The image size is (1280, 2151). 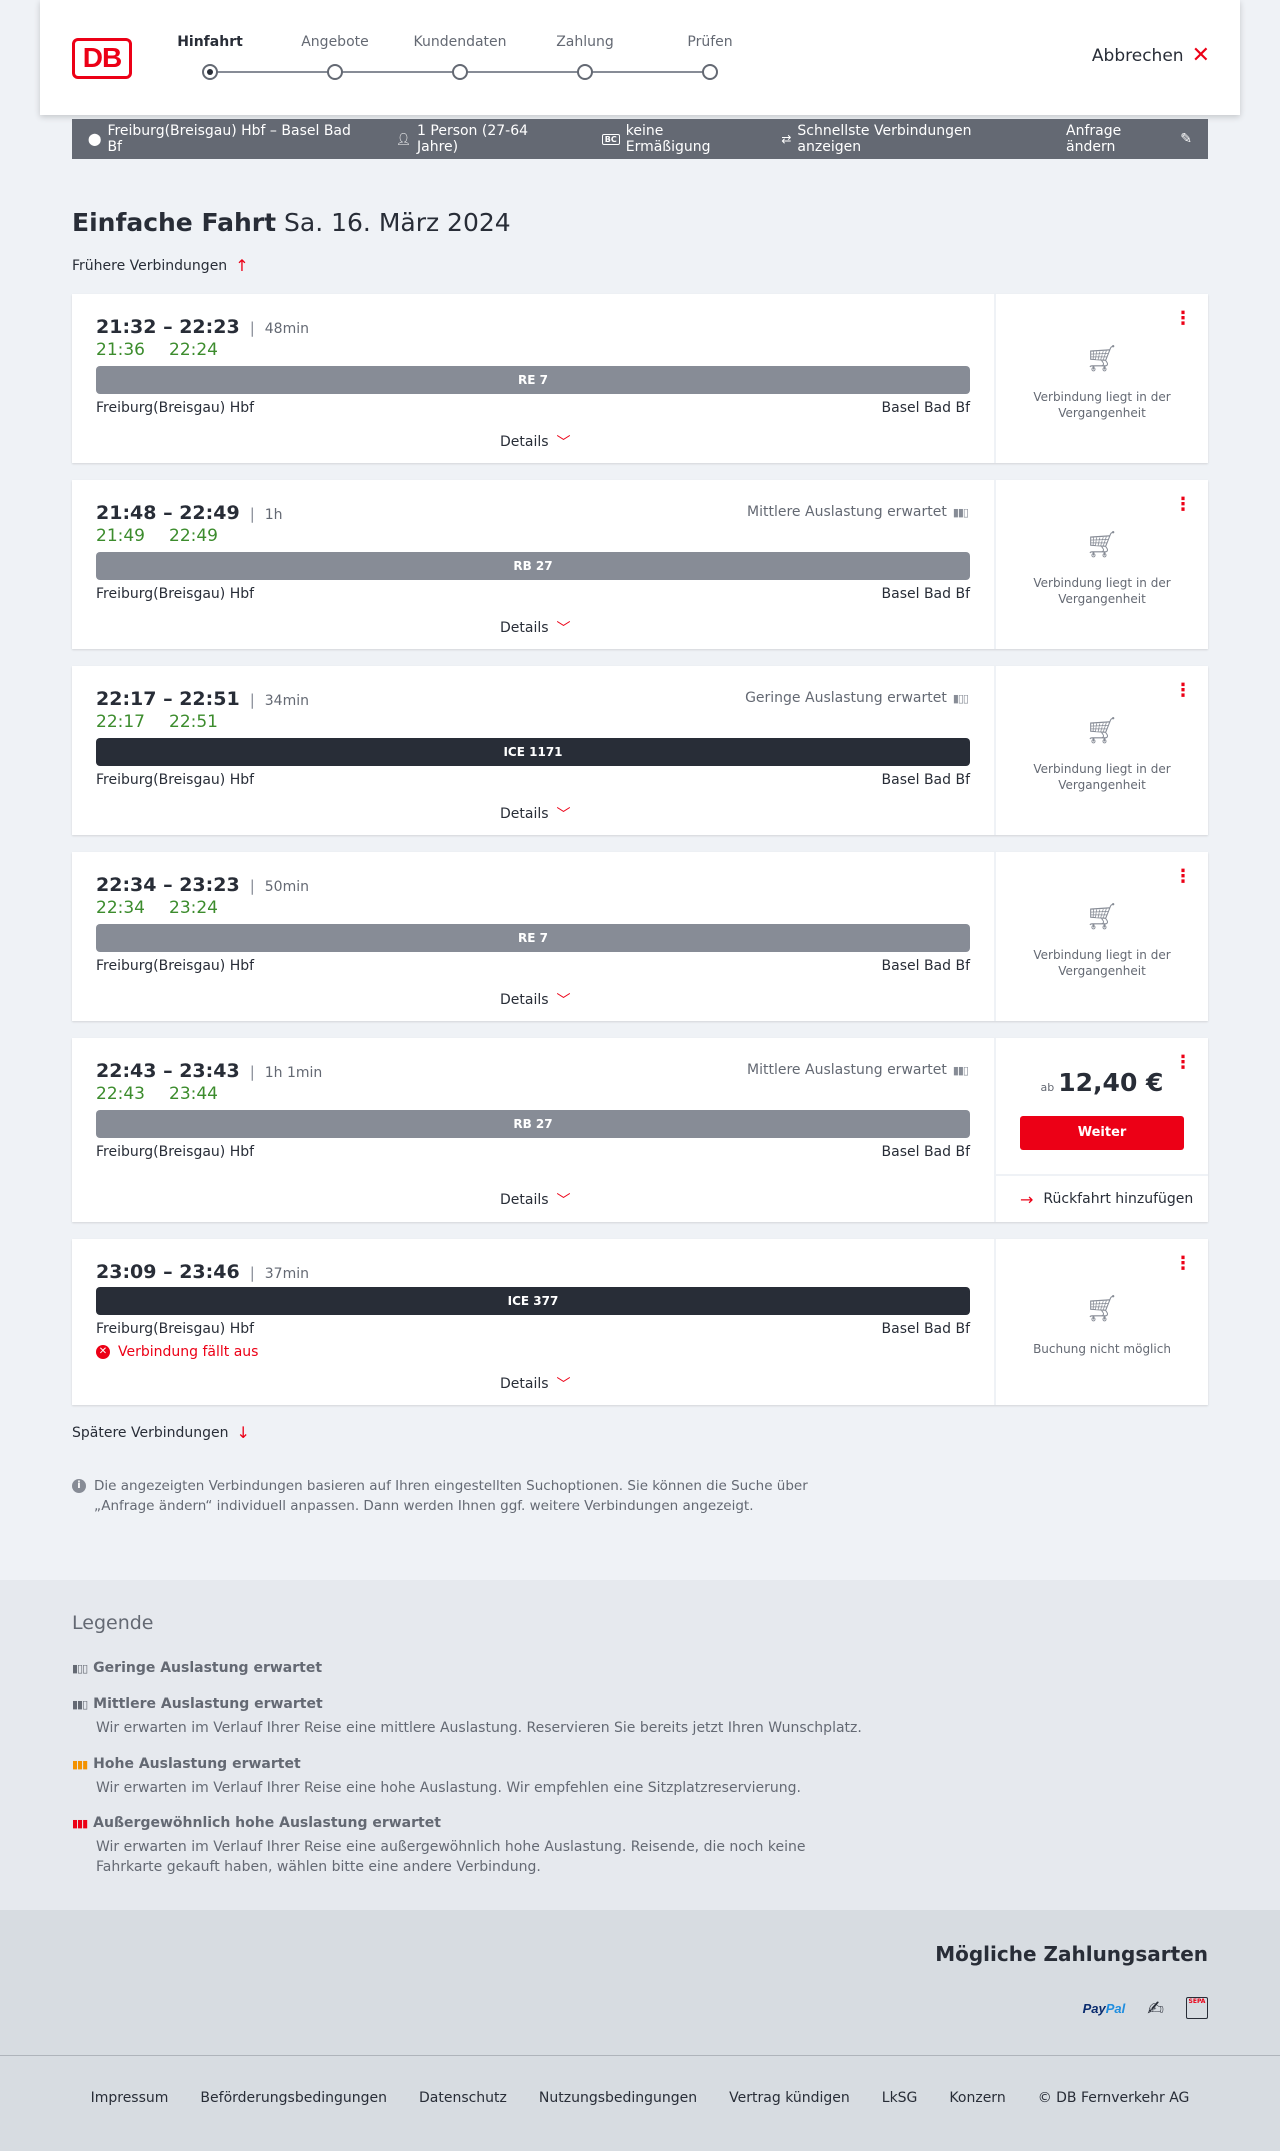 I want to click on cancel-label: Abbrechen, so click(x=1137, y=56).